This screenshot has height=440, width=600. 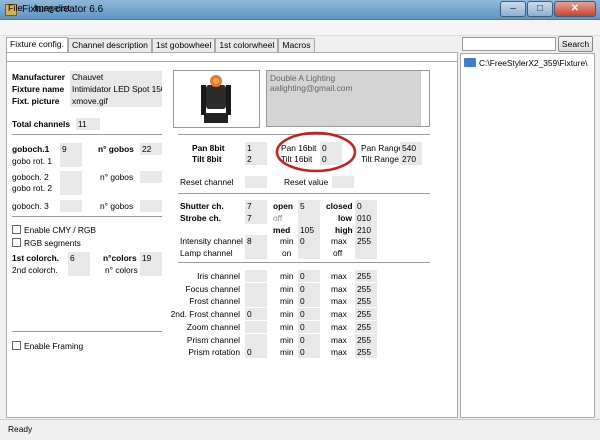 What do you see at coordinates (109, 45) in the screenshot?
I see `tab-channel-description: Channel description` at bounding box center [109, 45].